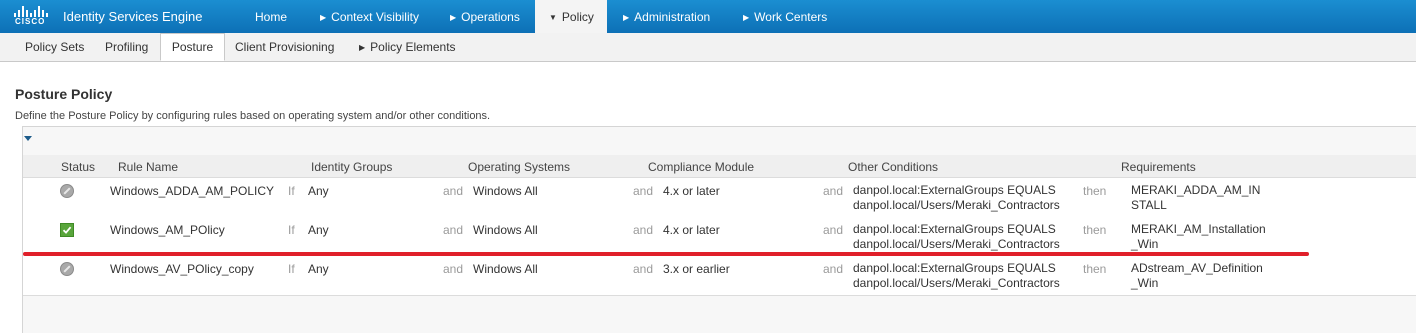  What do you see at coordinates (351, 167) in the screenshot?
I see `header-identity-groups: Identity Groups` at bounding box center [351, 167].